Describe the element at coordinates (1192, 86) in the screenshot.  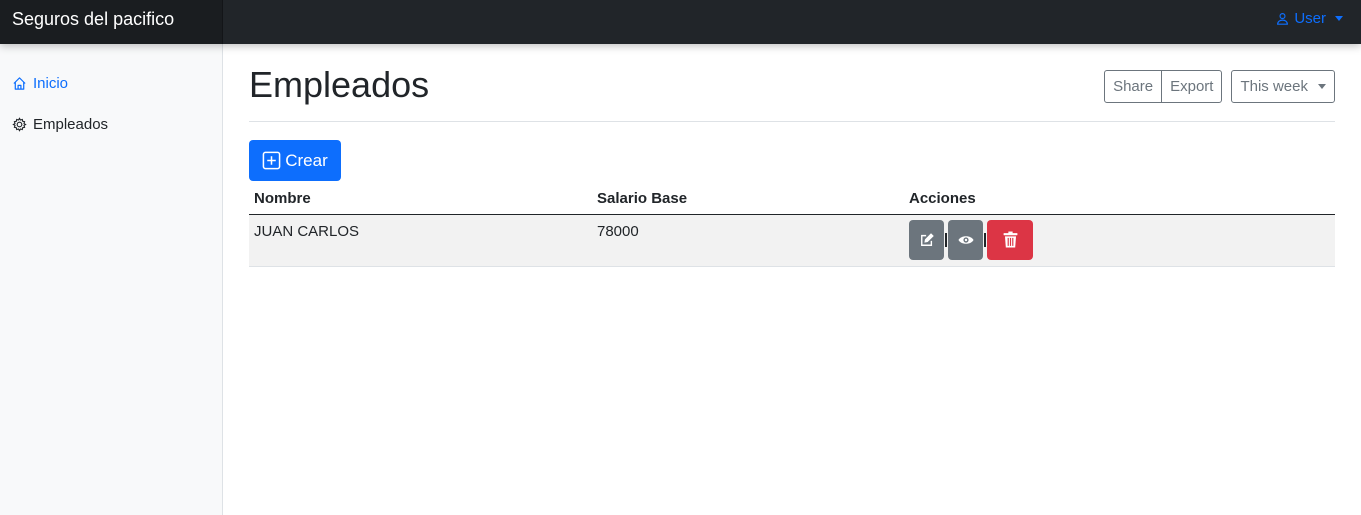
I see `export-button: Export` at that location.